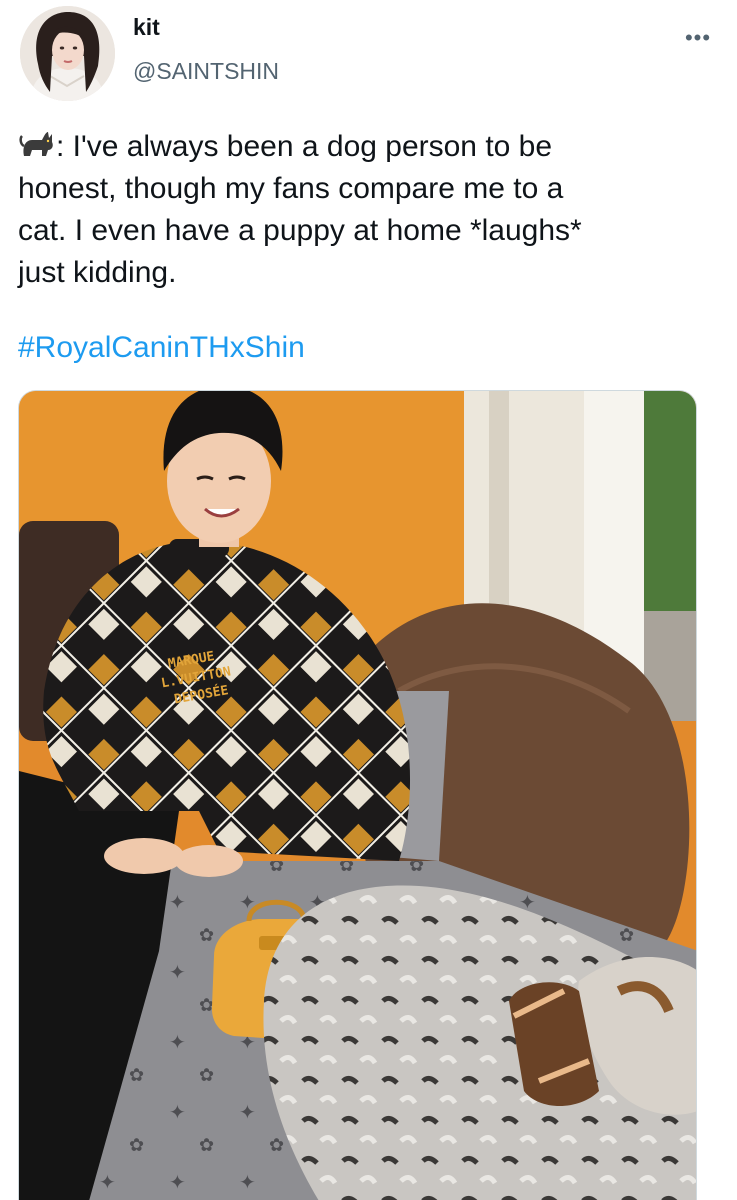 This screenshot has height=1200, width=737. What do you see at coordinates (67, 53) in the screenshot?
I see `avatar` at bounding box center [67, 53].